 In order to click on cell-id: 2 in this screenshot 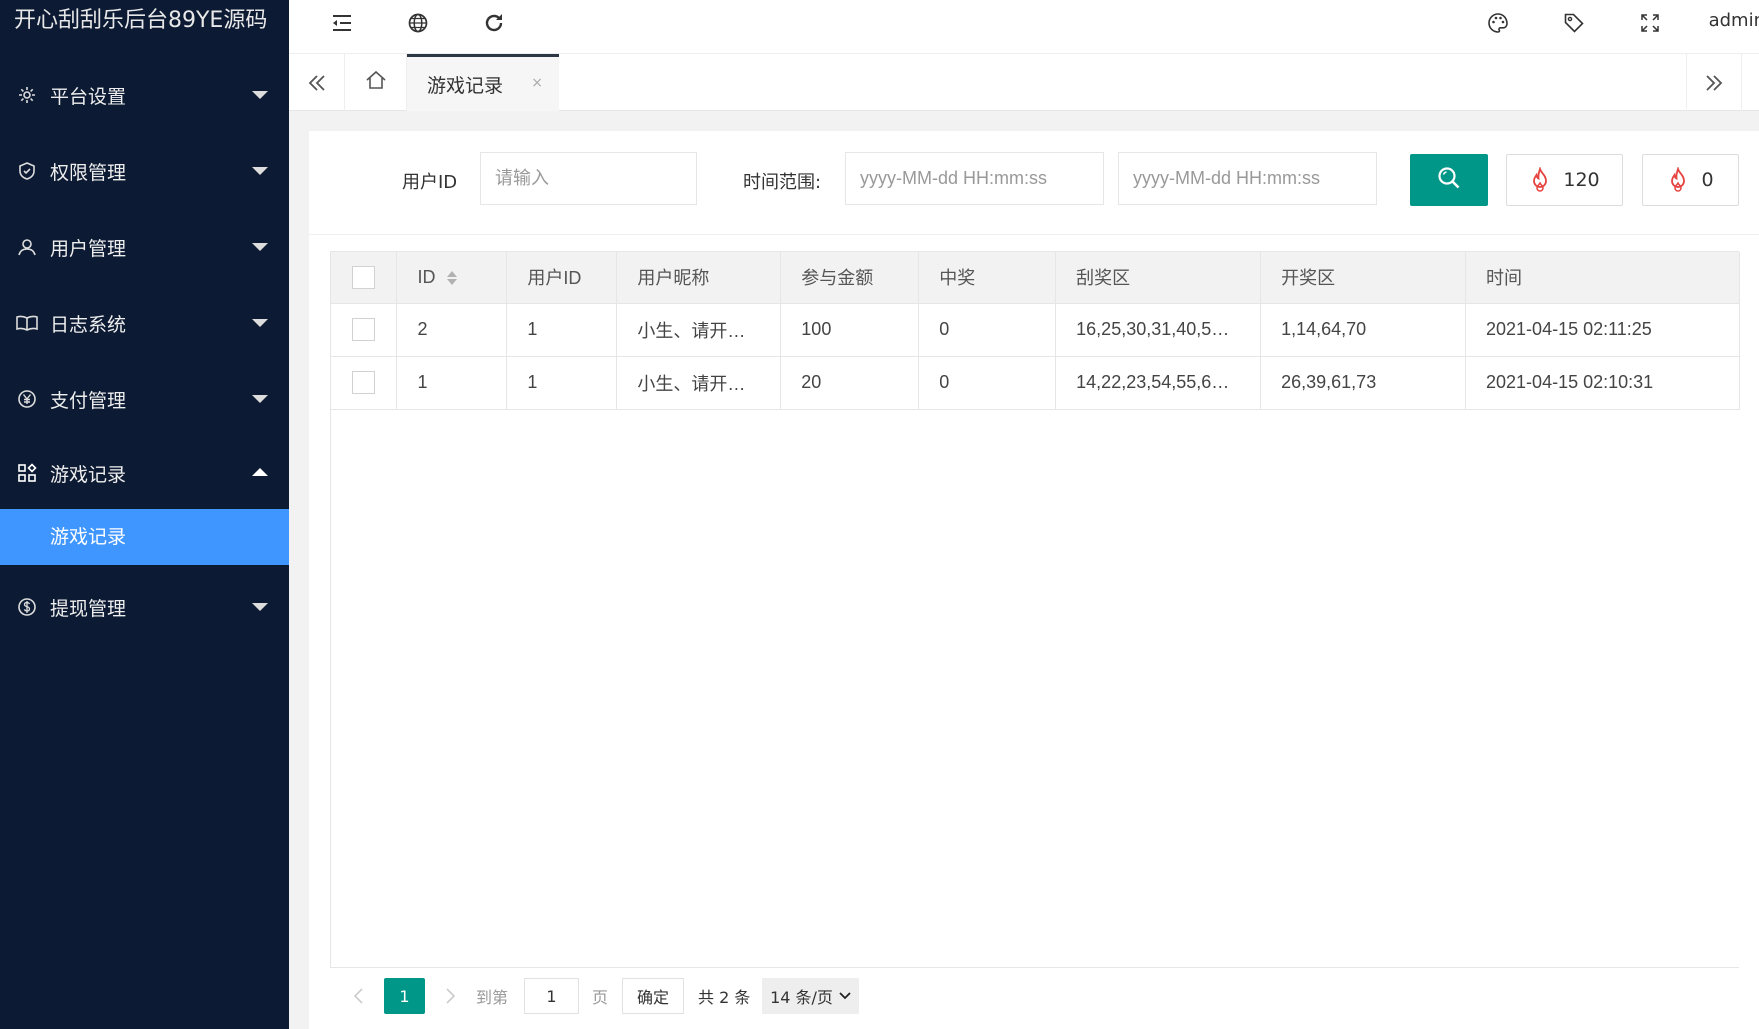, I will do `click(452, 330)`.